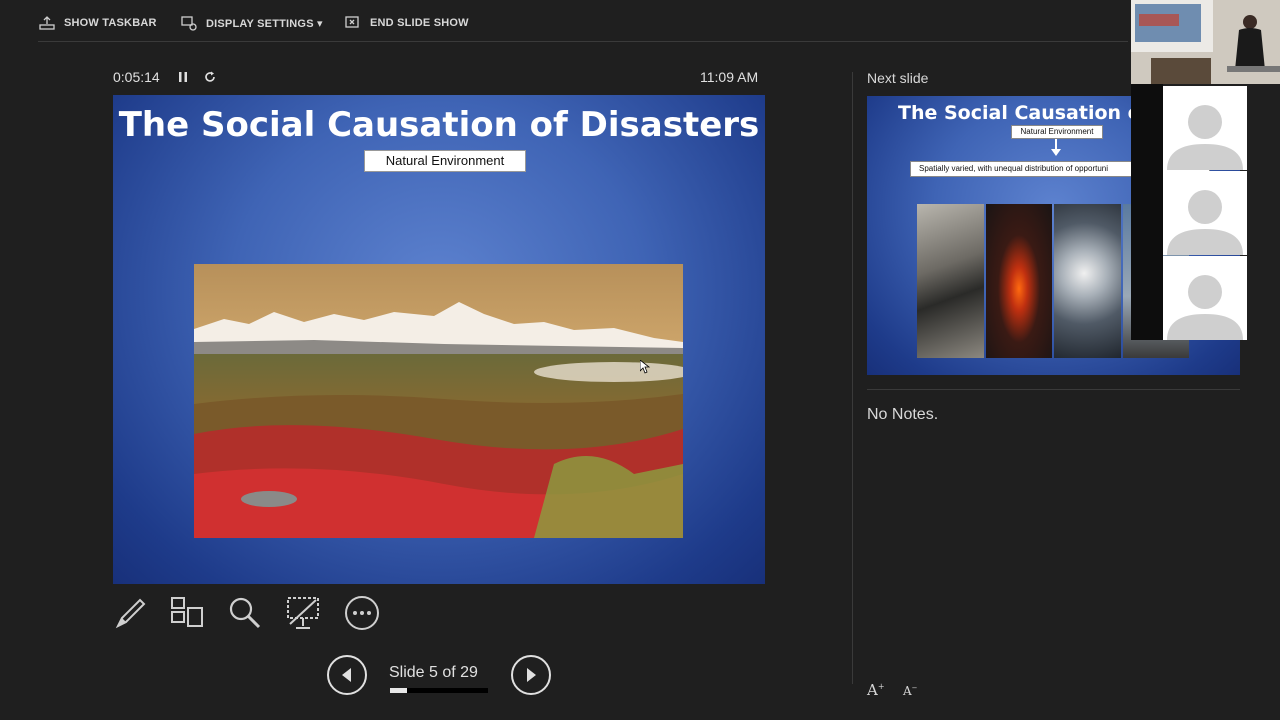  Describe the element at coordinates (872, 690) in the screenshot. I see `increase-font-label: A` at that location.